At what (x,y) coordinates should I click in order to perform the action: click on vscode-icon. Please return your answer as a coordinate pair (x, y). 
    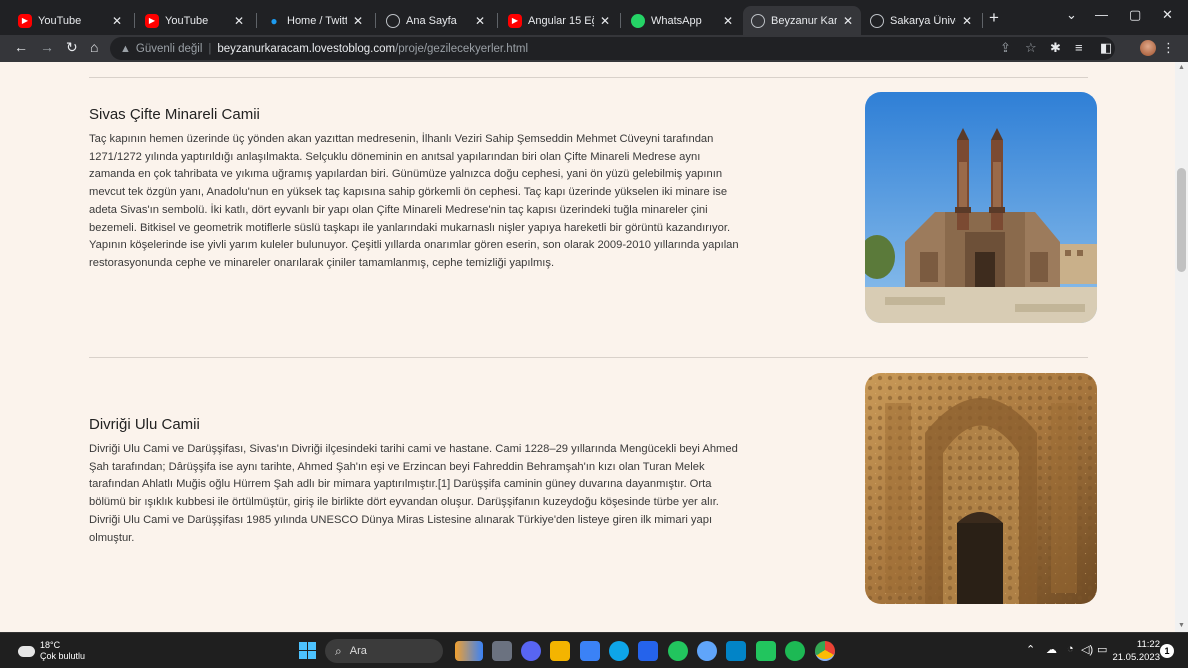
    Looking at the image, I should click on (648, 651).